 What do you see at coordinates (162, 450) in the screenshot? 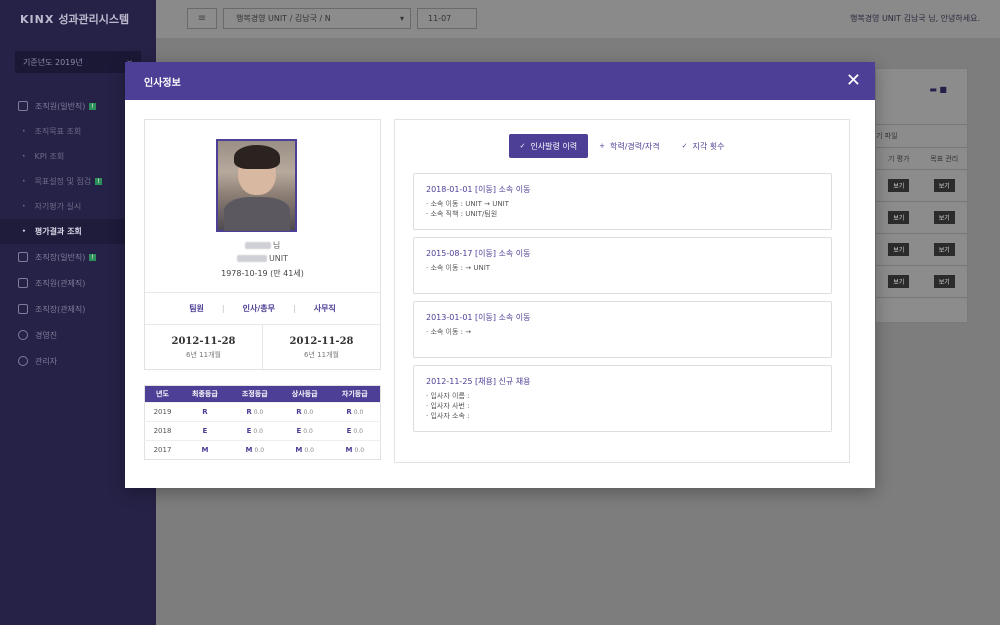
I see `grade-year: 2017` at bounding box center [162, 450].